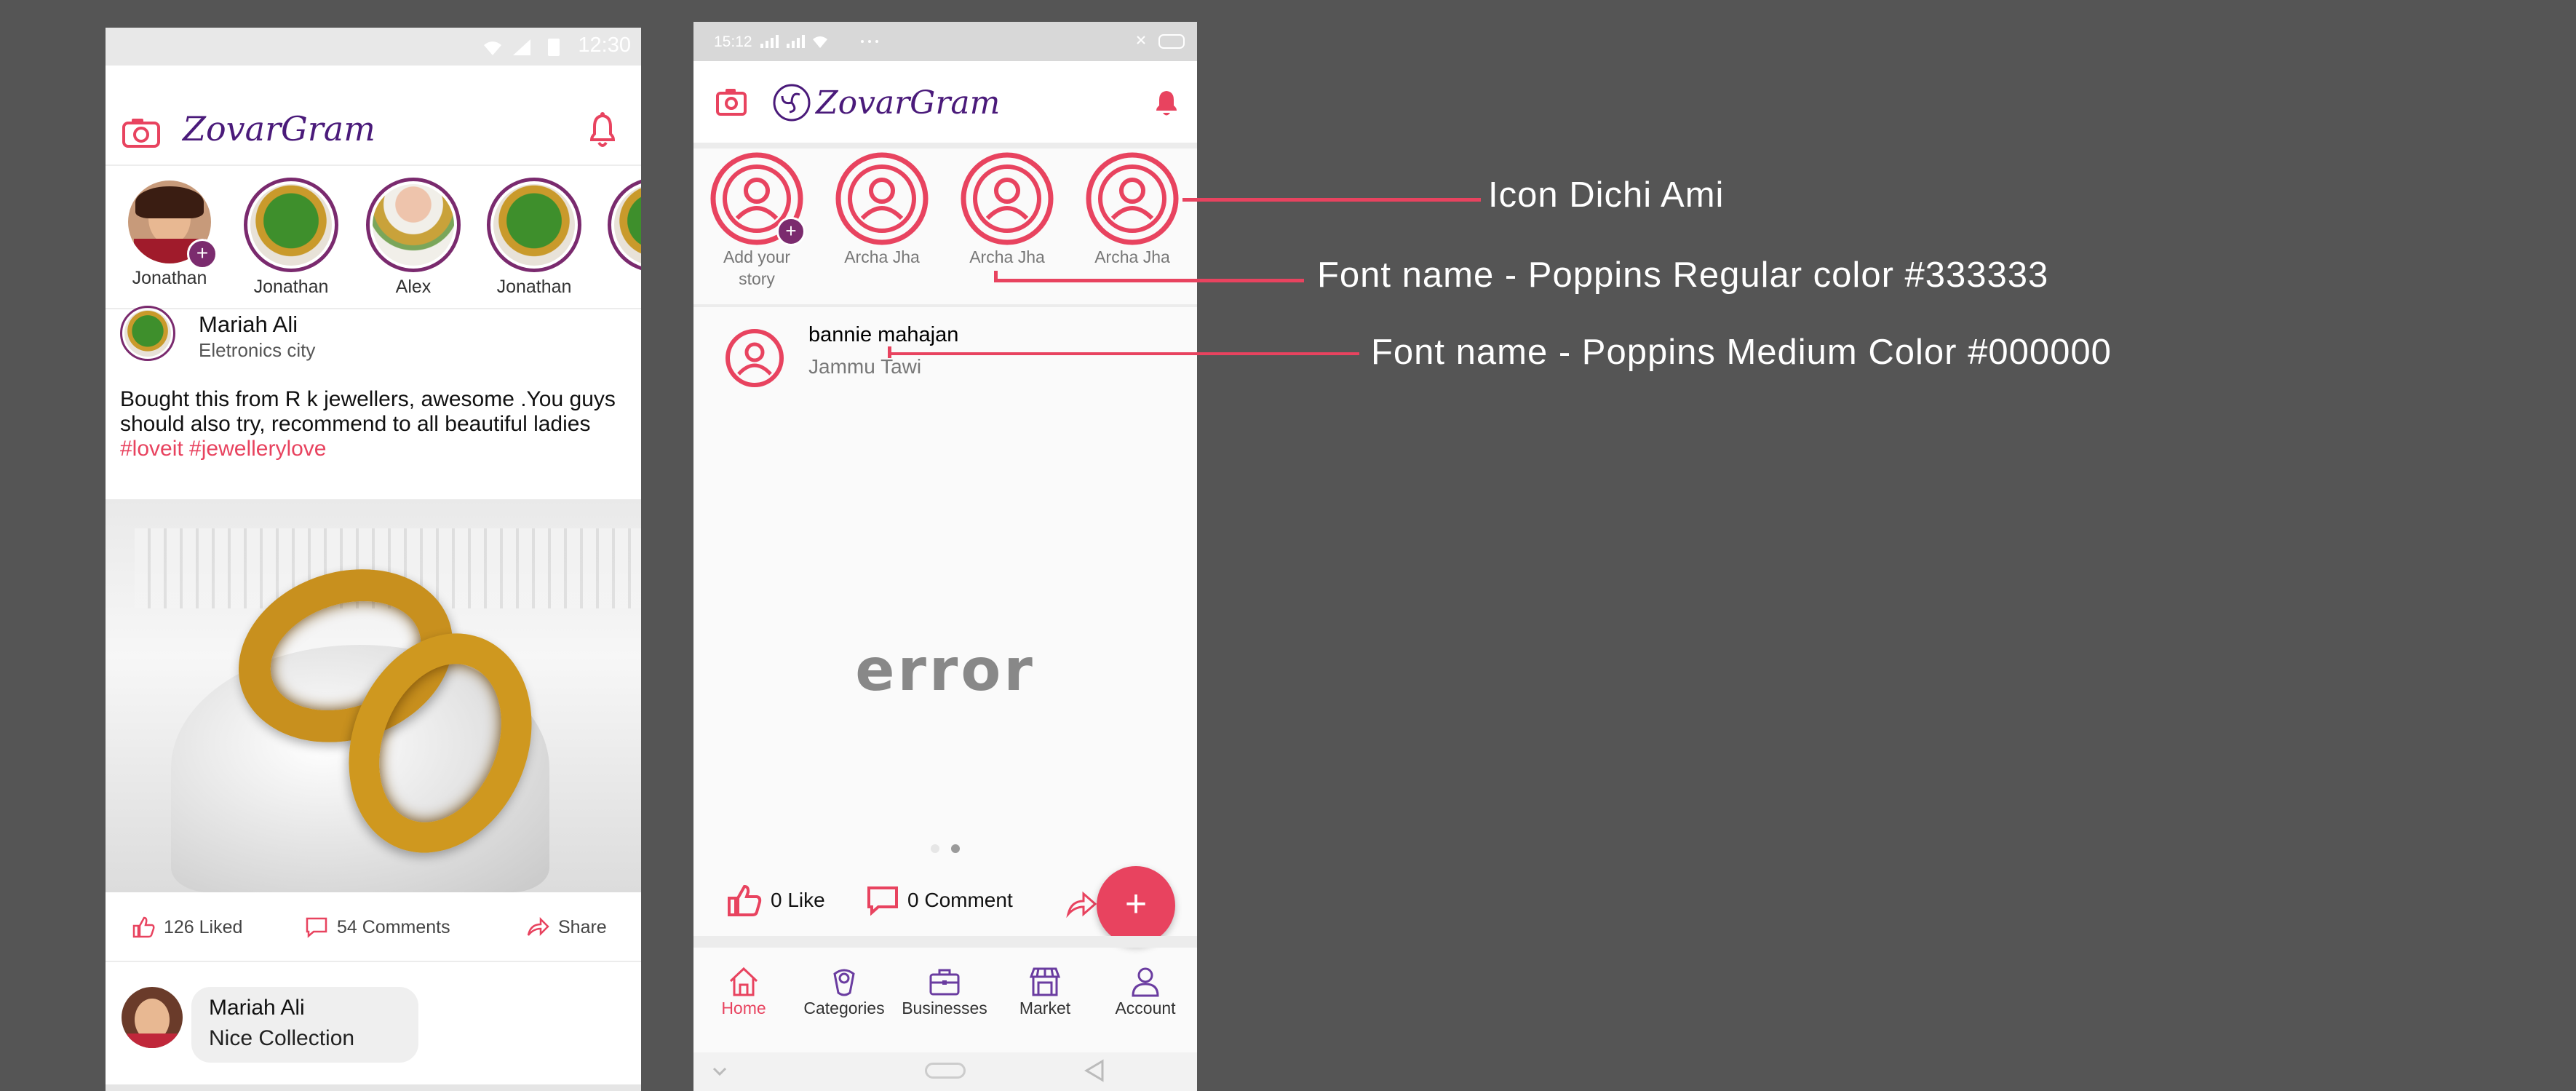 The image size is (2576, 1091). I want to click on comment-user-name: Mariah Ali, so click(257, 1008).